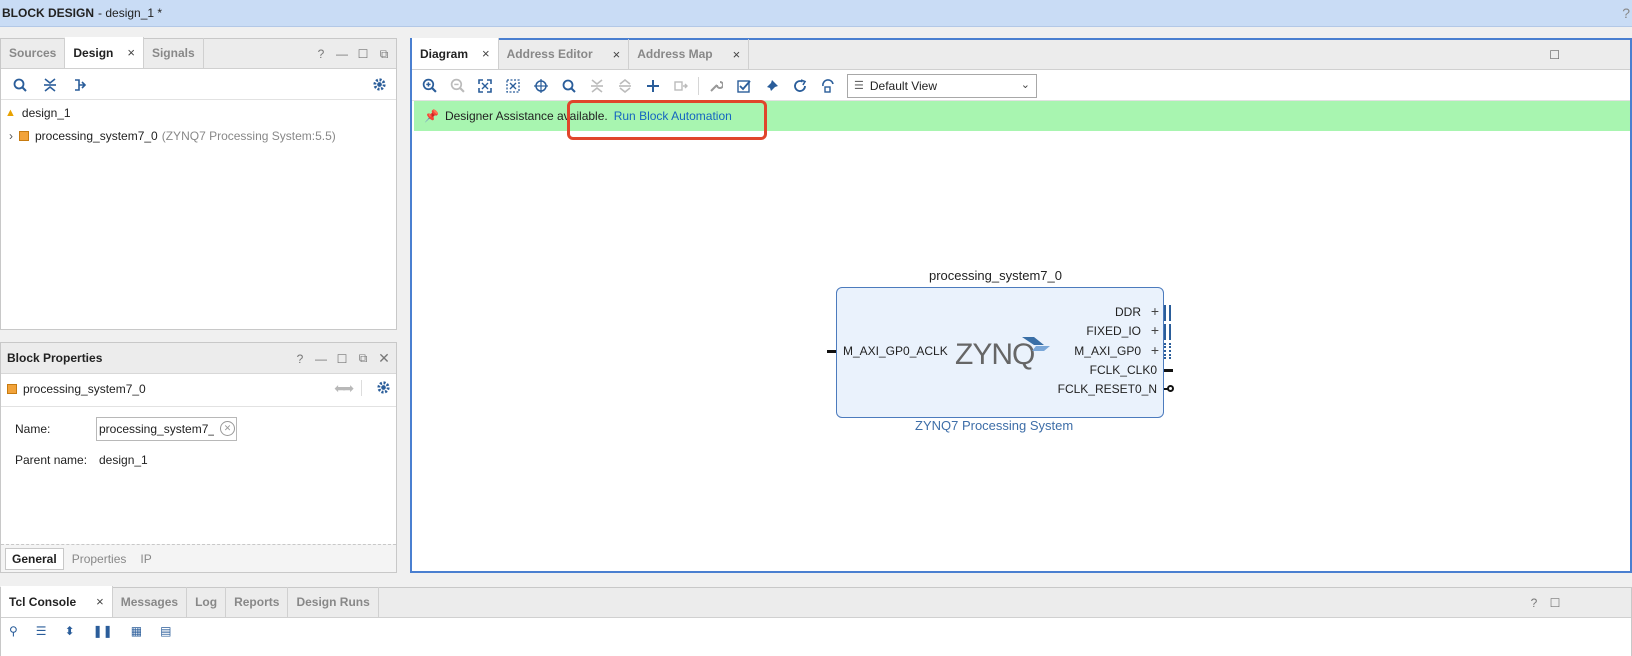 Image resolution: width=1632 pixels, height=656 pixels. I want to click on tab-label: Reports, so click(257, 602).